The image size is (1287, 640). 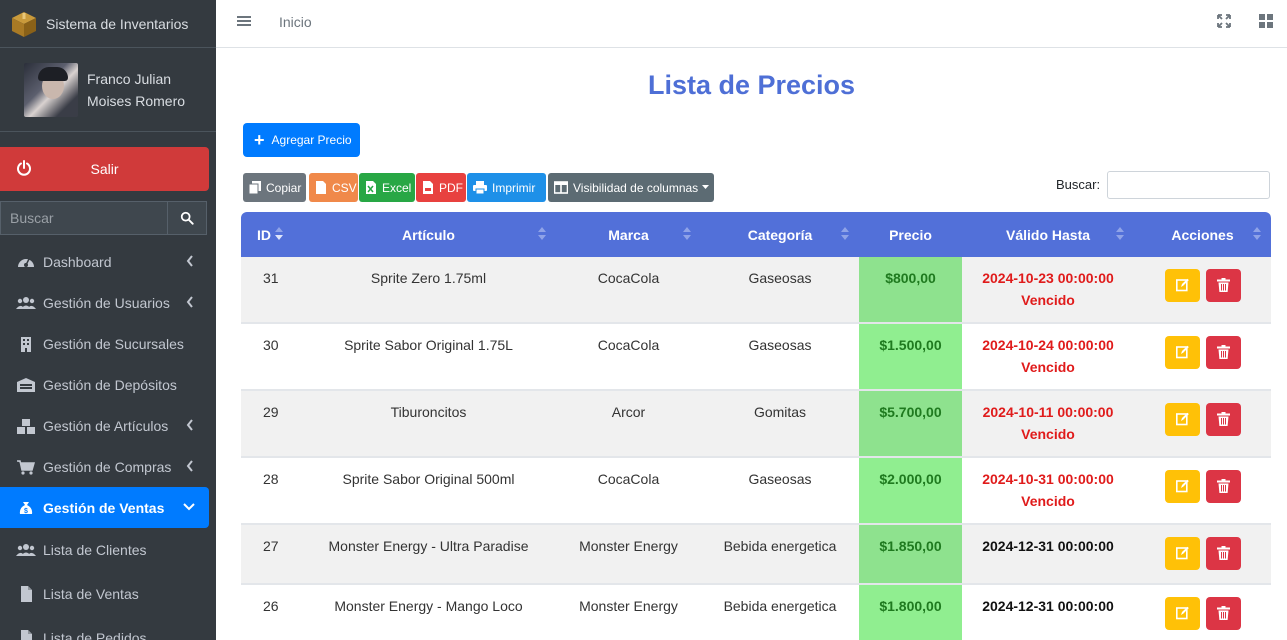 I want to click on pdf-button: PDF, so click(x=441, y=187).